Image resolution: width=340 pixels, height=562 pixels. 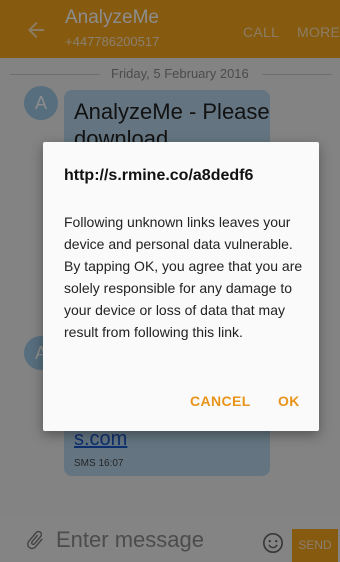 I want to click on dialog-title: http://s.rmine.co/a8dedf6, so click(x=159, y=175).